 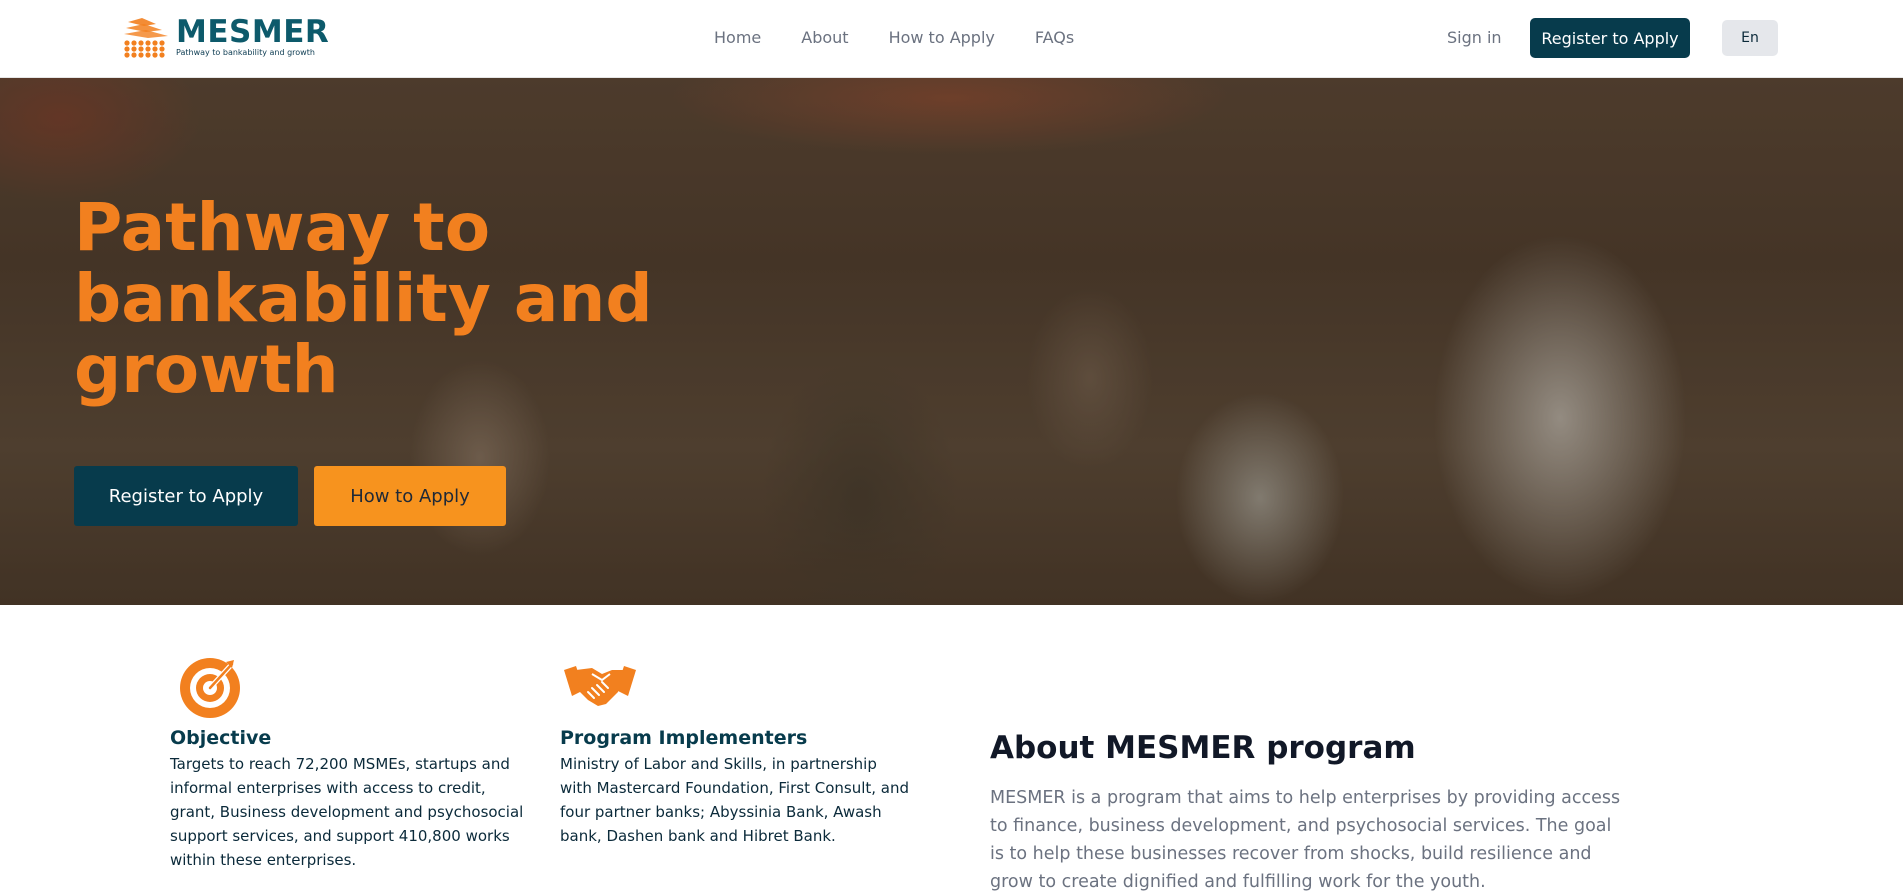 What do you see at coordinates (221, 738) in the screenshot?
I see `objective-title: Objective` at bounding box center [221, 738].